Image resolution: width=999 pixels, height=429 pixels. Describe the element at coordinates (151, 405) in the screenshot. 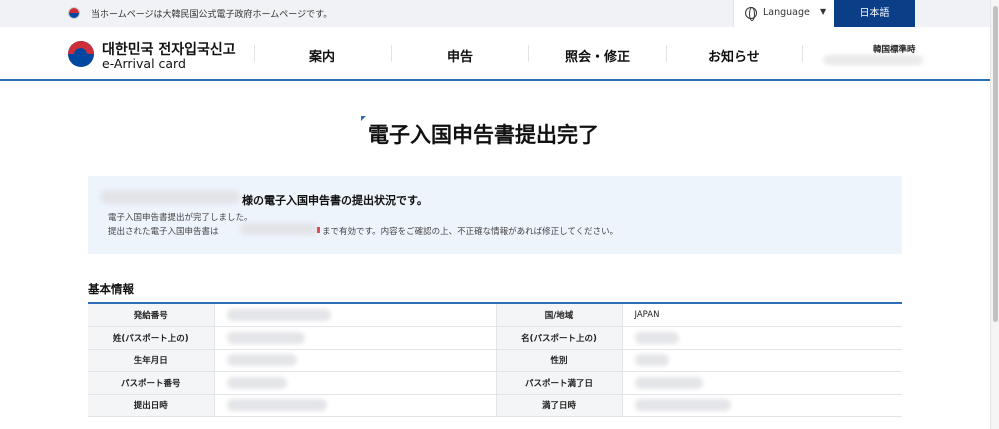

I see `submitted-at-label: 提出日時` at that location.